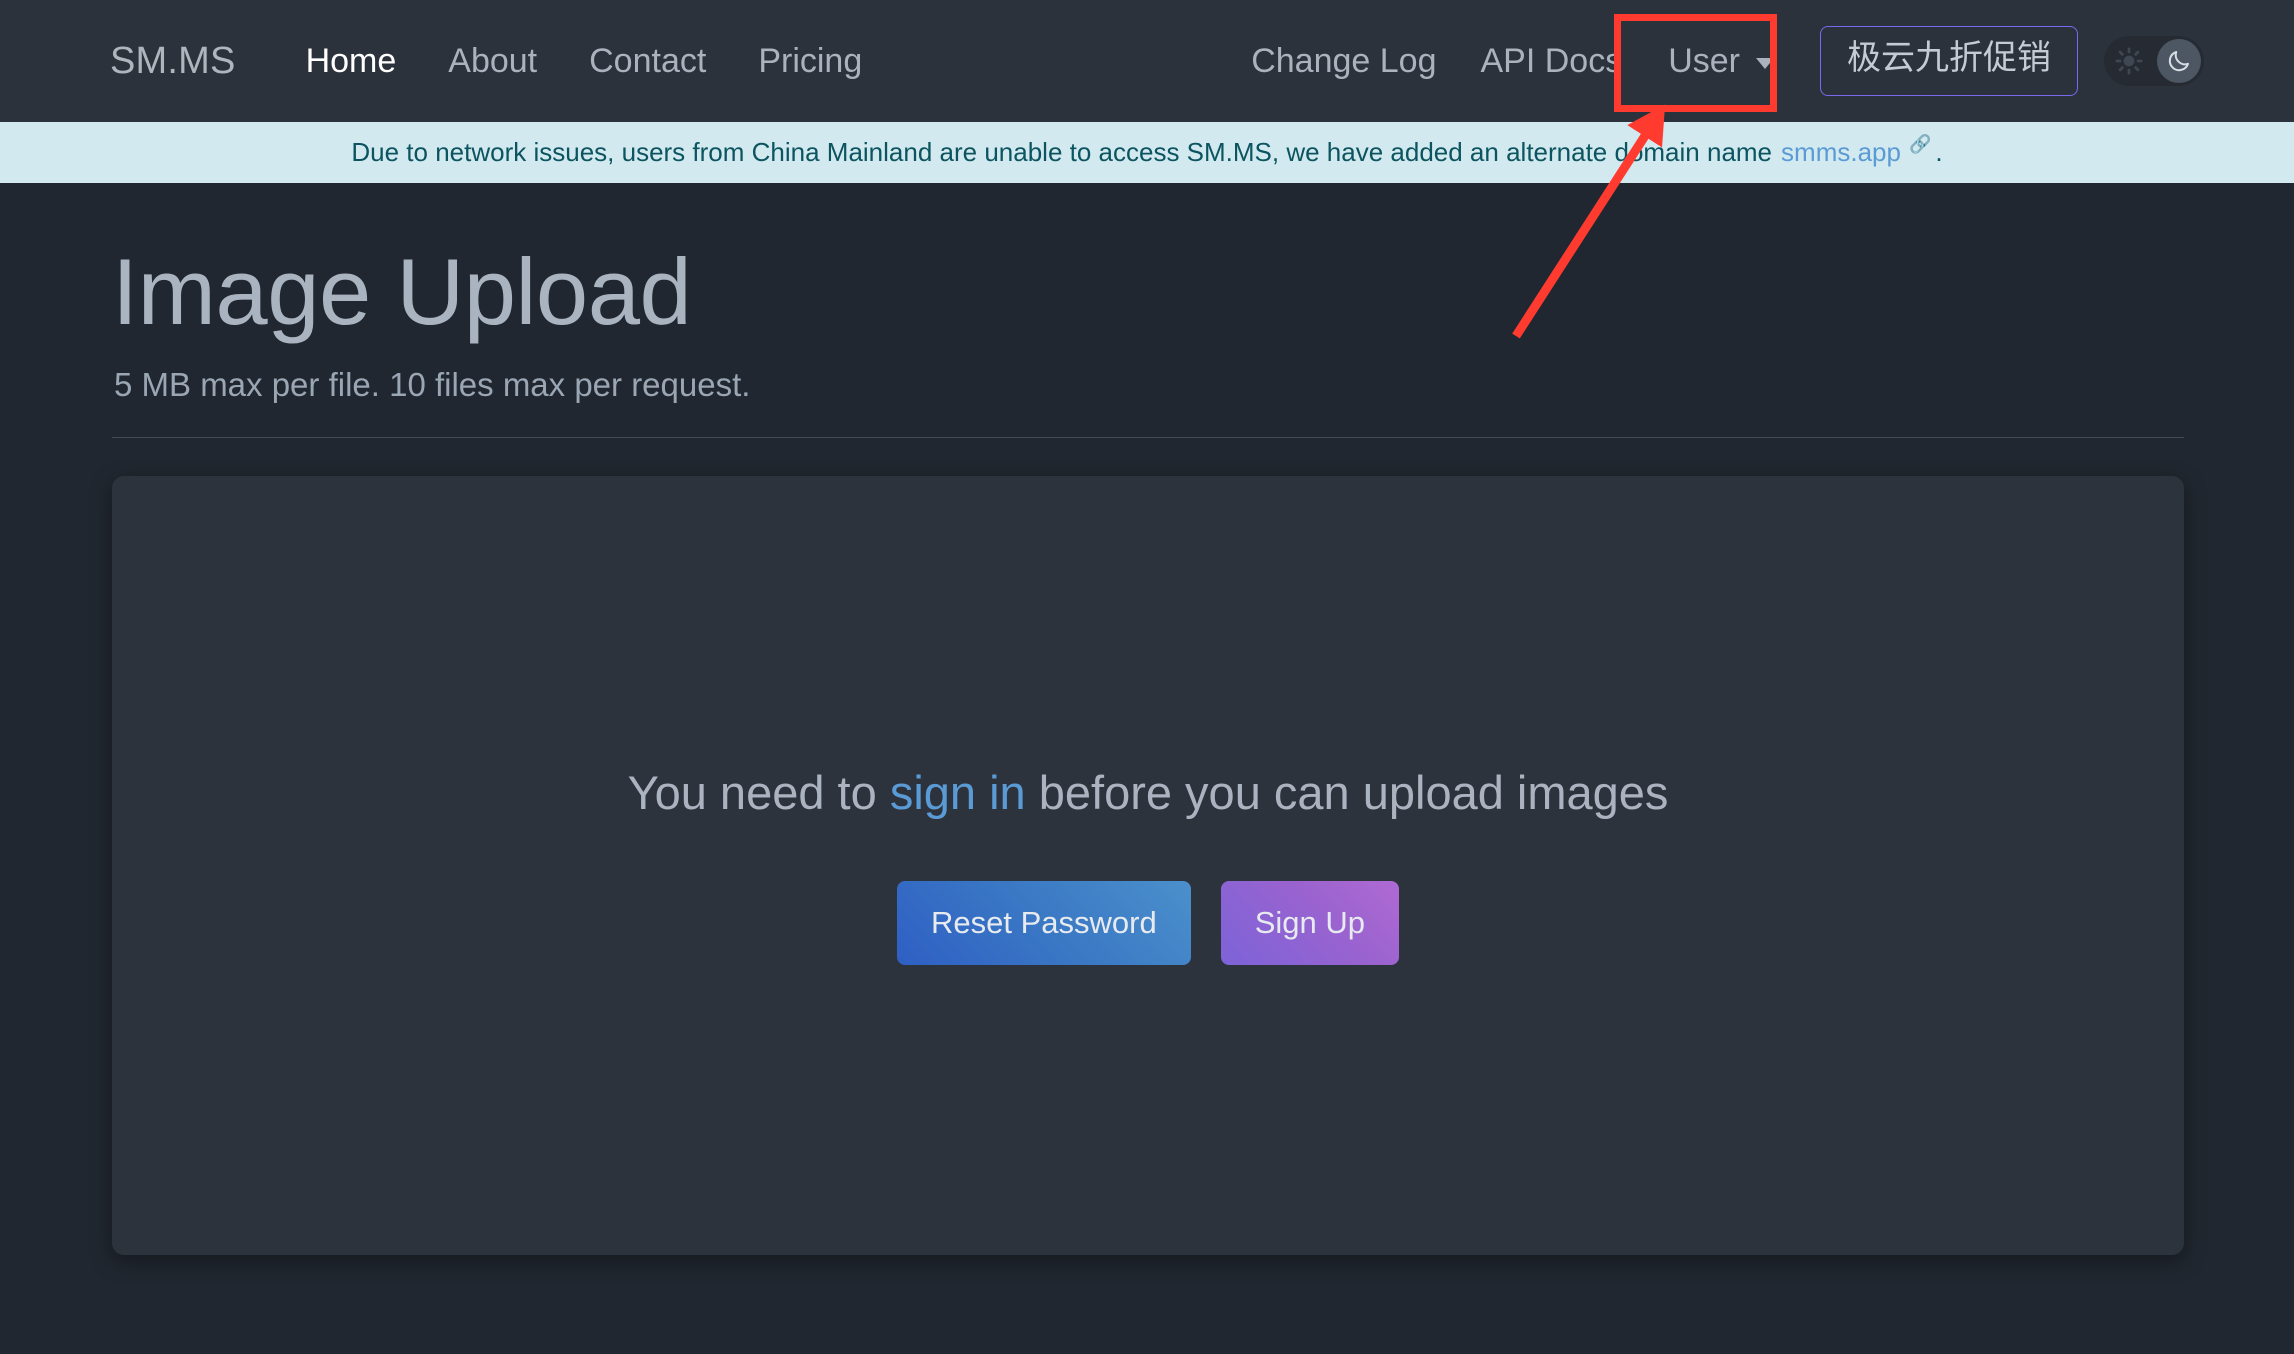  I want to click on nav-item-contact: Contact, so click(647, 61).